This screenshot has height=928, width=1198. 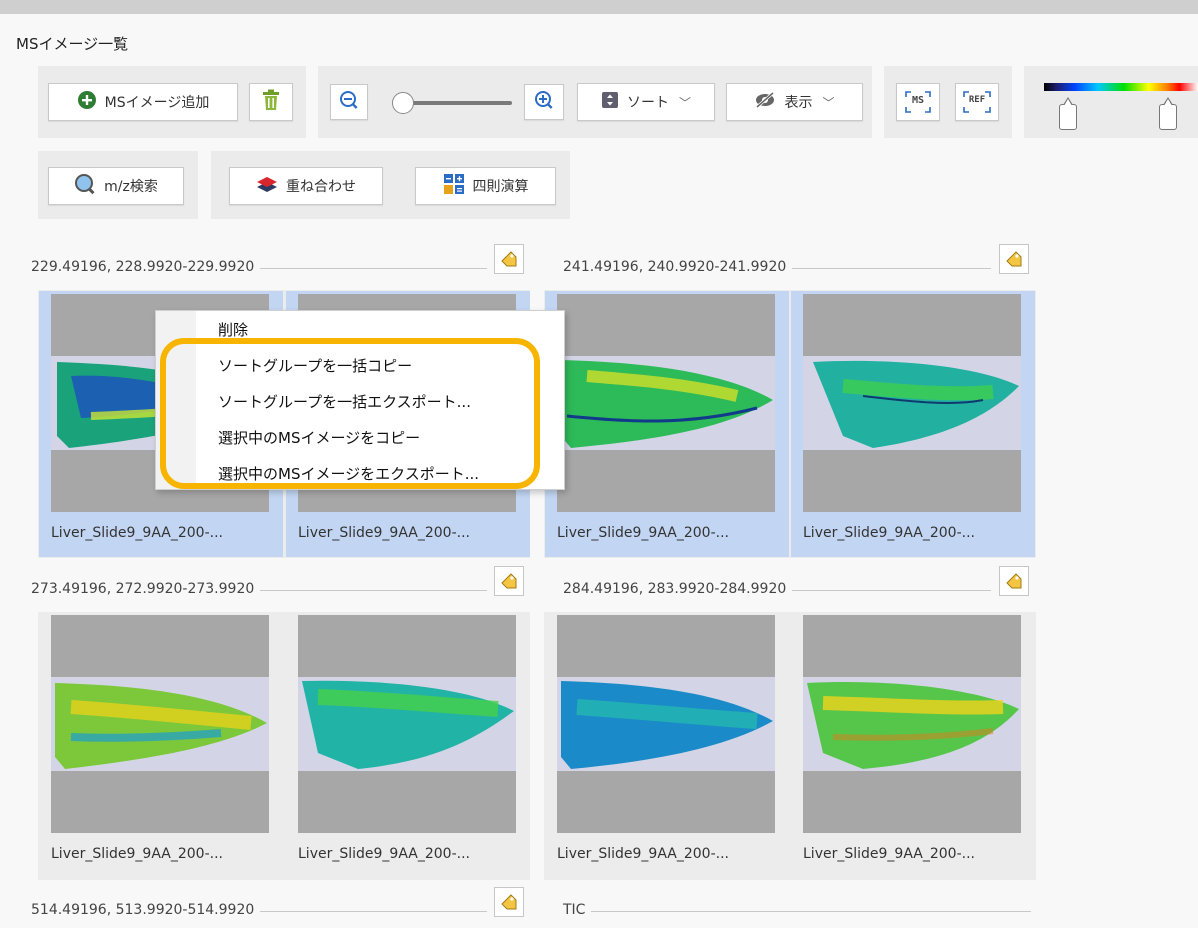 I want to click on group-header: TIC, so click(x=799, y=910).